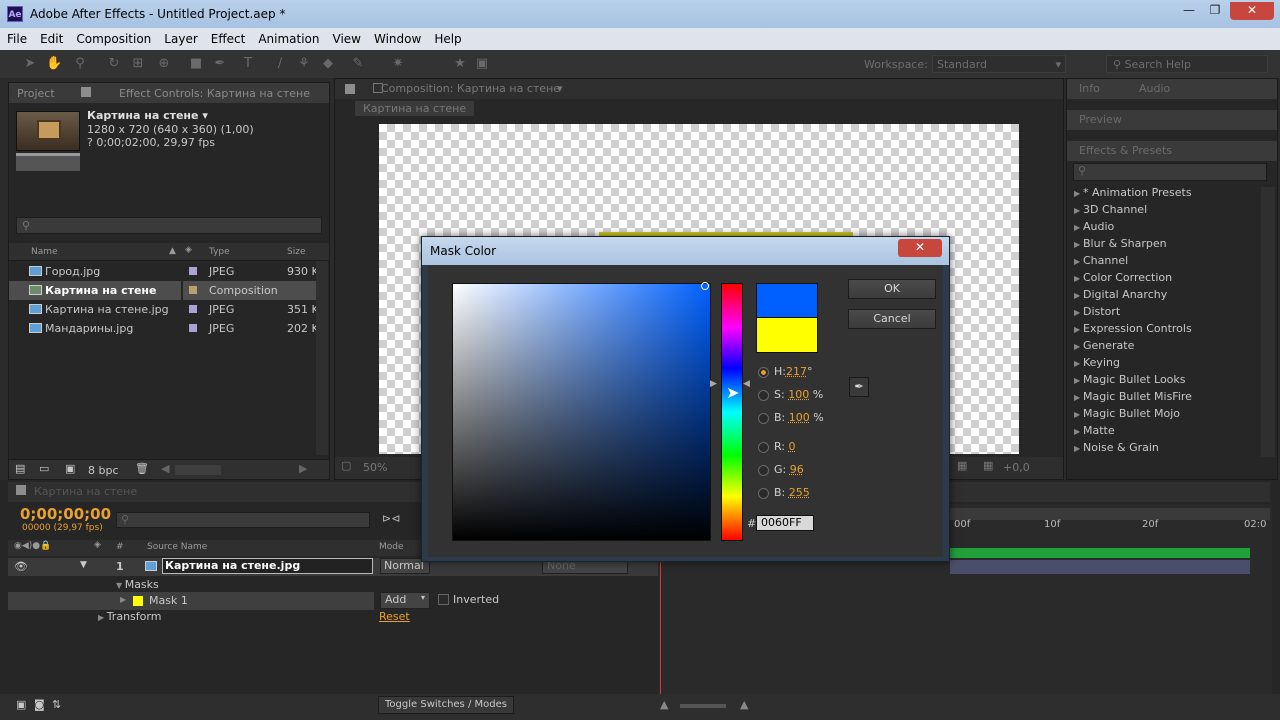 The image size is (1280, 720). I want to click on saturation-value: 100, so click(798, 394).